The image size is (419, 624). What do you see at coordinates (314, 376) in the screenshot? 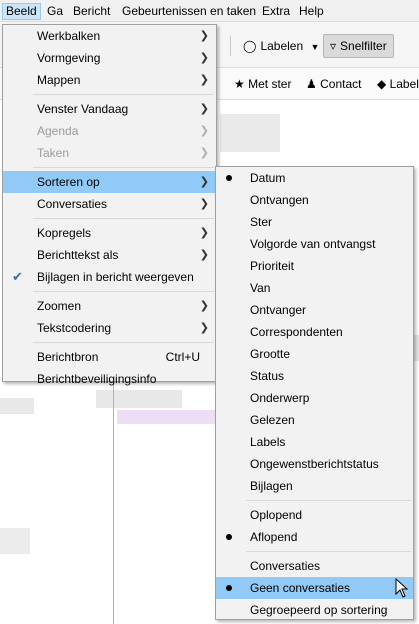
I see `sort-item-status: Status` at bounding box center [314, 376].